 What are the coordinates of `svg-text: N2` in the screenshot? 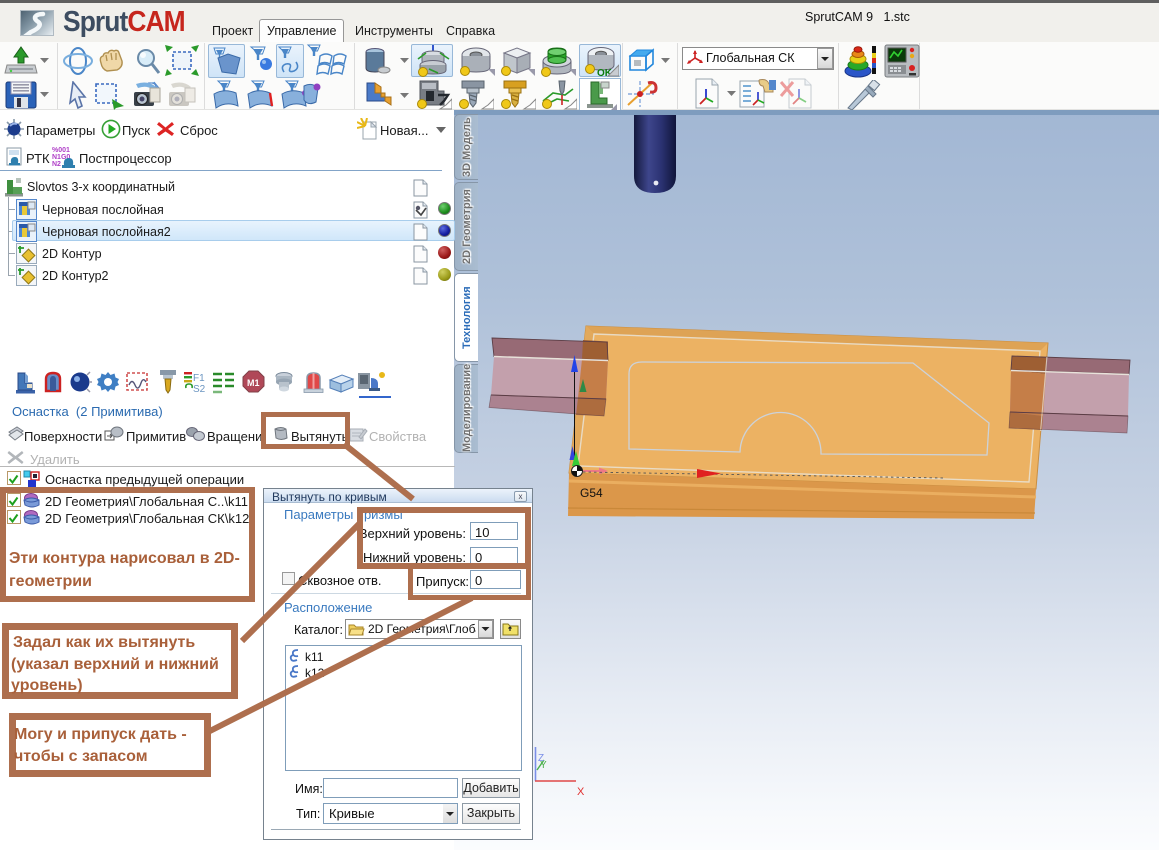 It's located at (56, 164).